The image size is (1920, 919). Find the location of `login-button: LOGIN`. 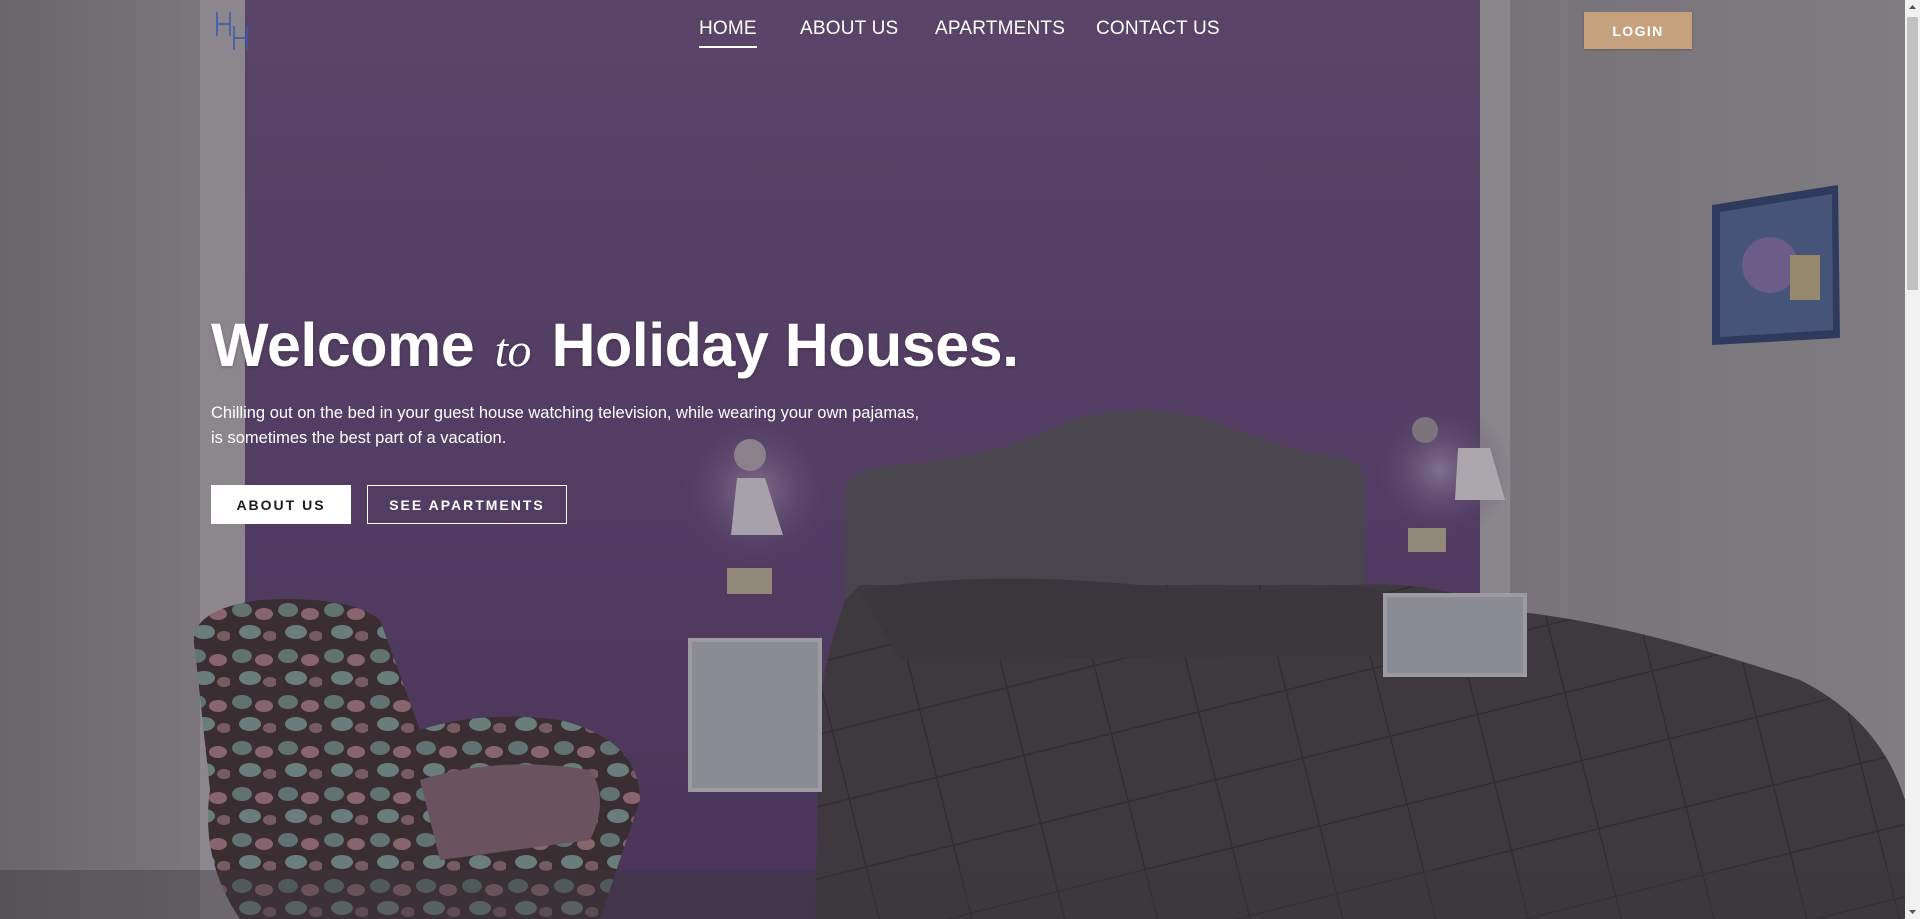

login-button: LOGIN is located at coordinates (1638, 30).